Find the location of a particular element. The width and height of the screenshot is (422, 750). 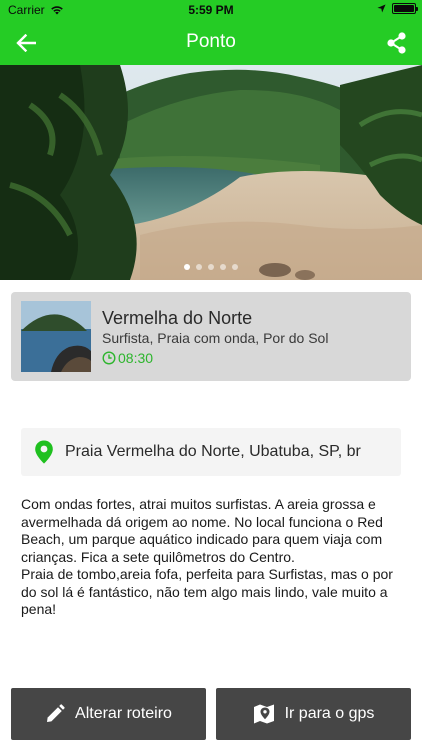

place-time: 08:30 is located at coordinates (136, 358).